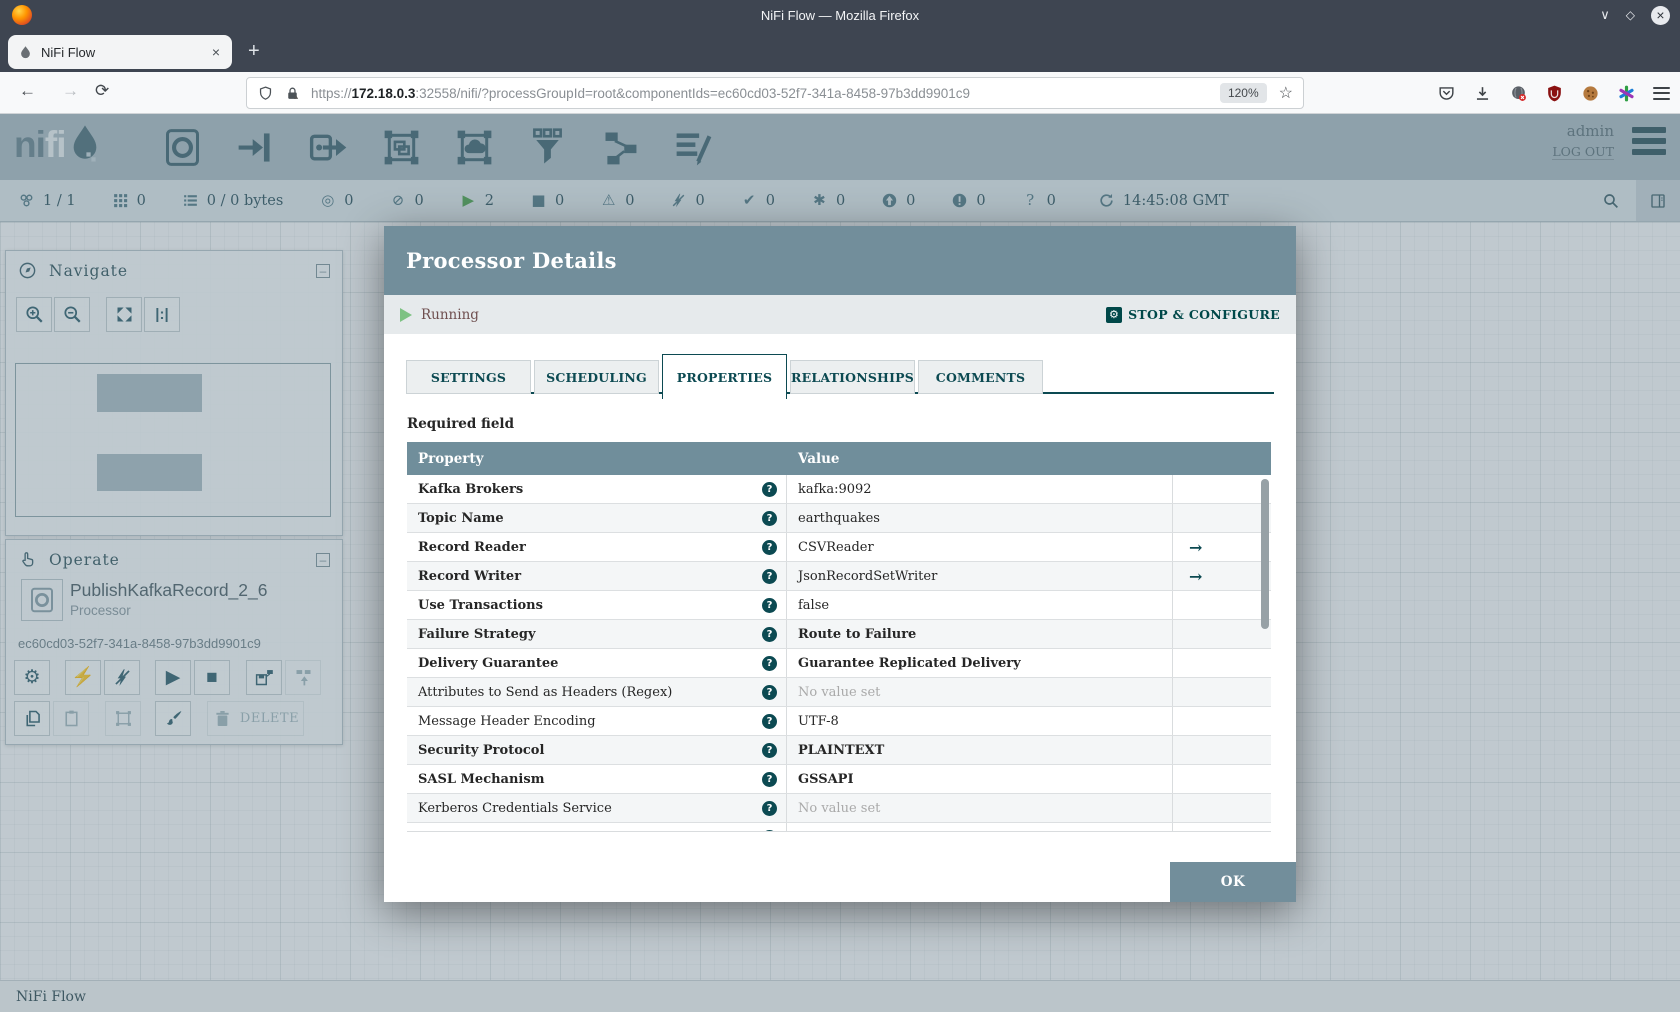 The width and height of the screenshot is (1680, 1012). Describe the element at coordinates (470, 576) in the screenshot. I see `property-name: Record Writer` at that location.